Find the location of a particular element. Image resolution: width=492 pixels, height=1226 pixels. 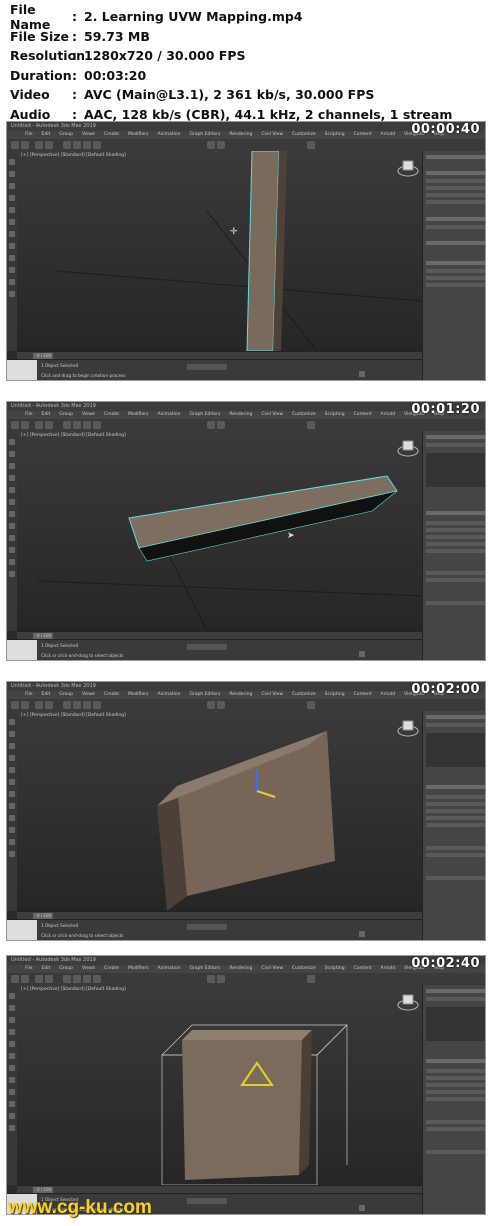

menu-rendering: Rendering is located at coordinates (240, 134).